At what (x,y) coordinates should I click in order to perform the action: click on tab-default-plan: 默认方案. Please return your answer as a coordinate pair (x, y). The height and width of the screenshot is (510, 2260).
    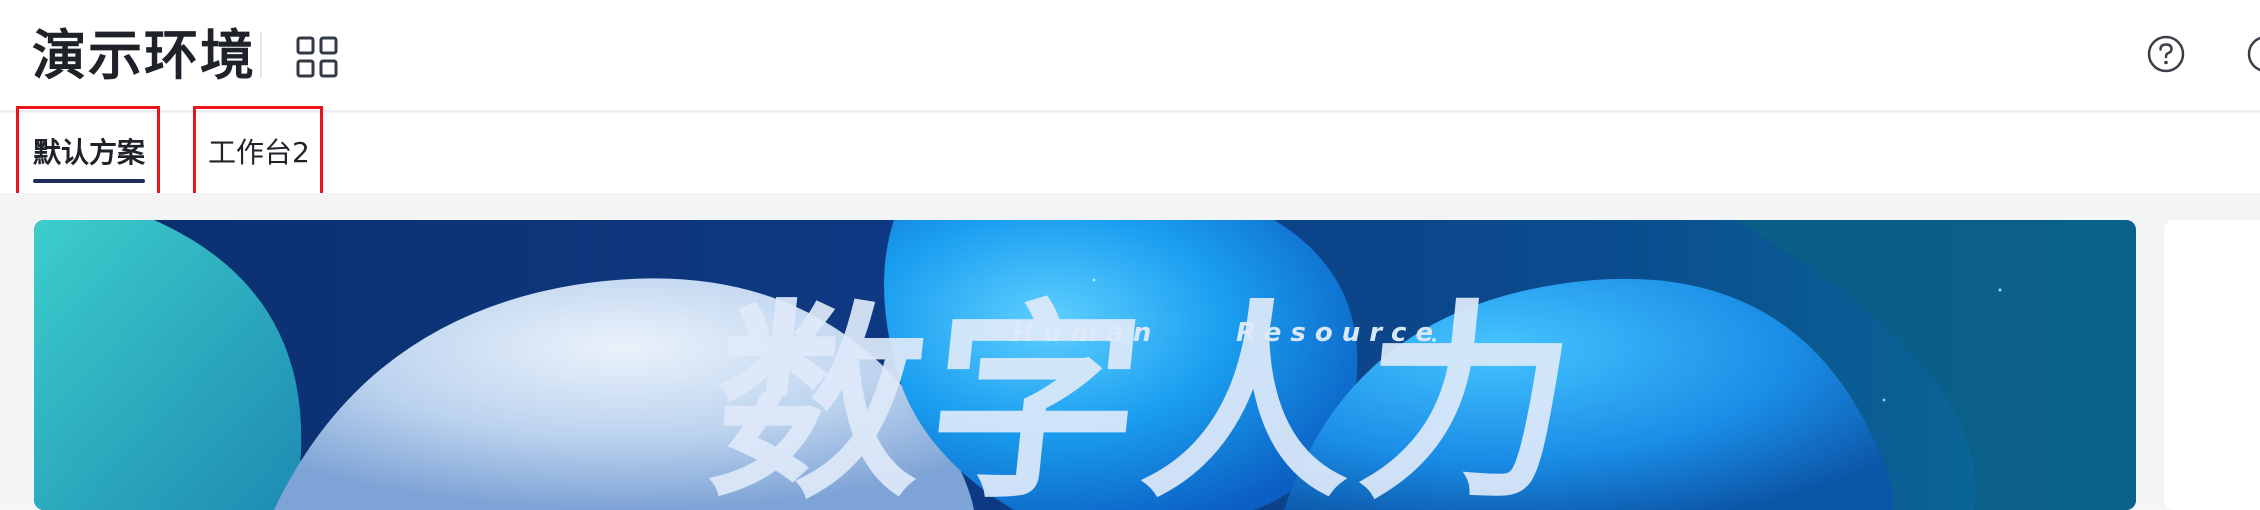
    Looking at the image, I should click on (89, 153).